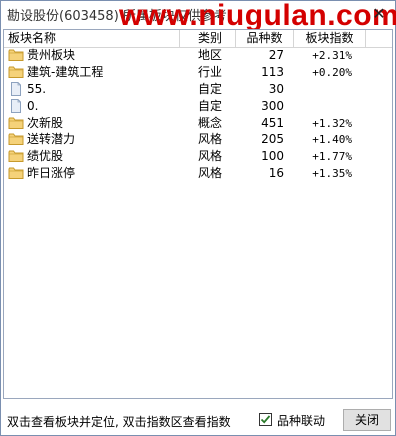 The height and width of the screenshot is (436, 396). What do you see at coordinates (51, 55) in the screenshot?
I see `row-name: 贵州板块` at bounding box center [51, 55].